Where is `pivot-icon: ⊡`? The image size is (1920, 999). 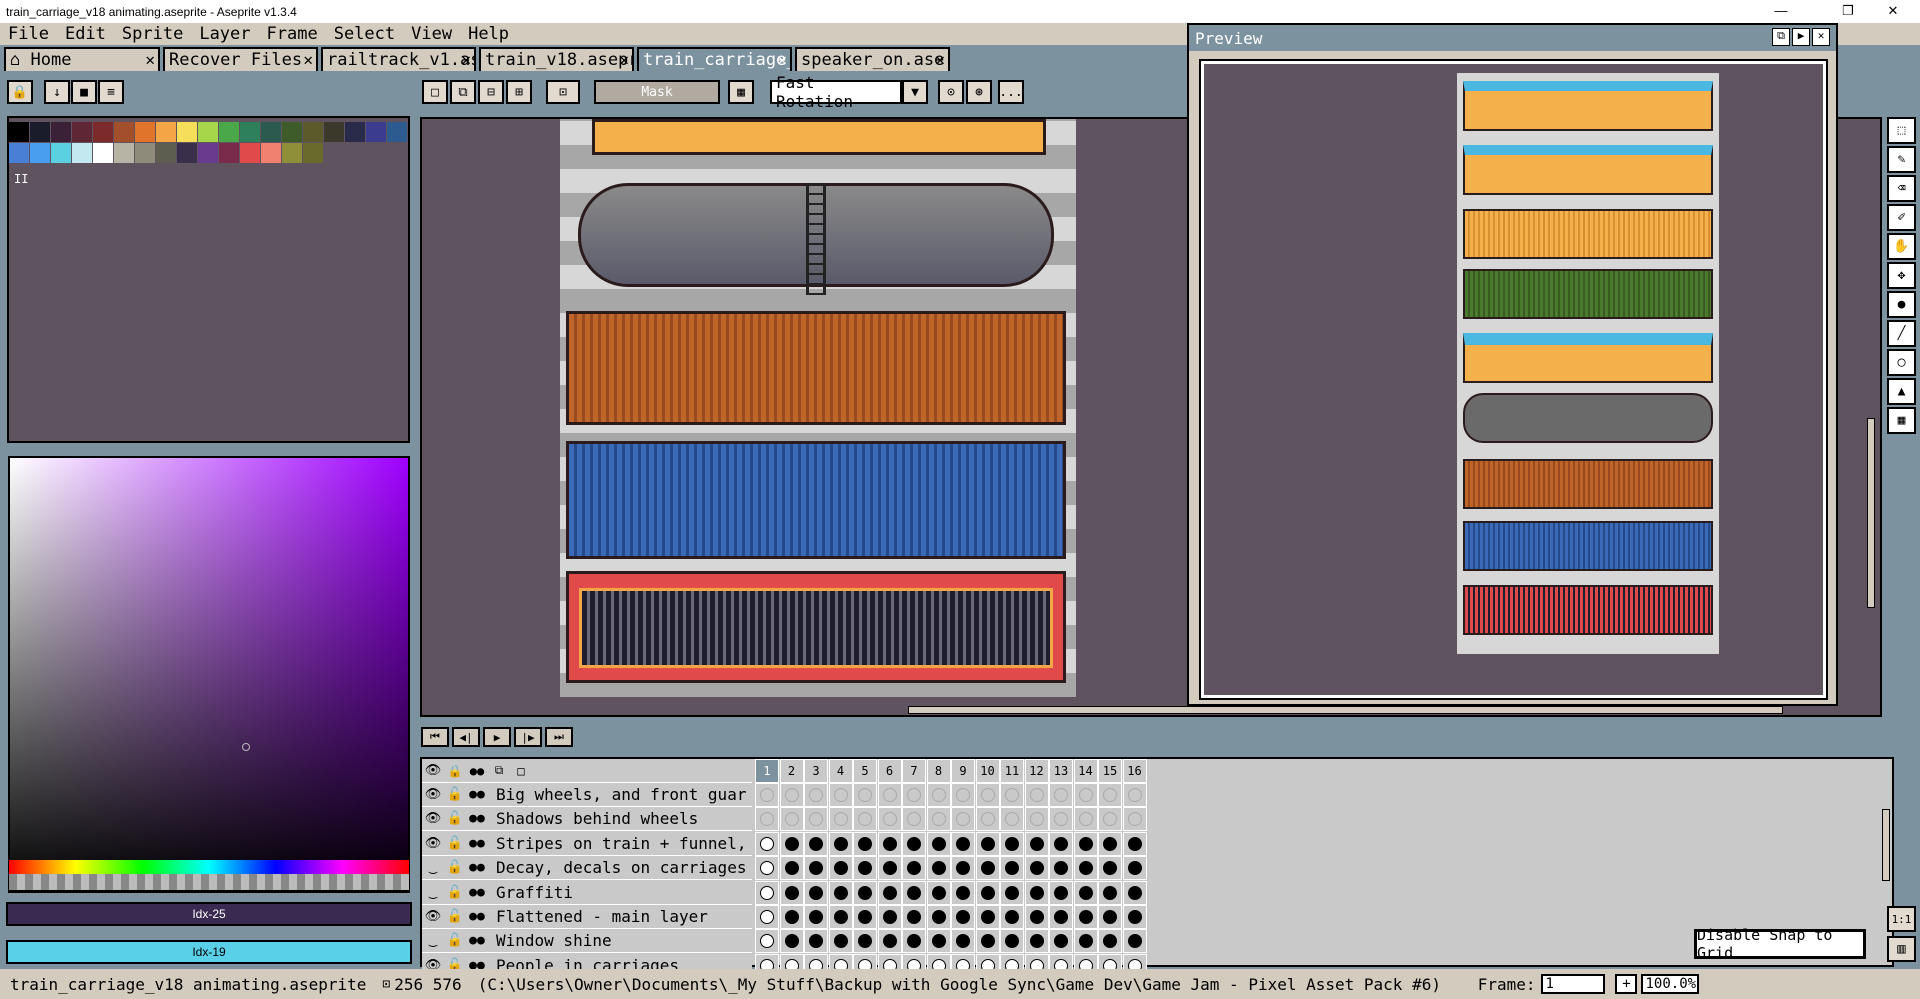
pivot-icon: ⊡ is located at coordinates (563, 92).